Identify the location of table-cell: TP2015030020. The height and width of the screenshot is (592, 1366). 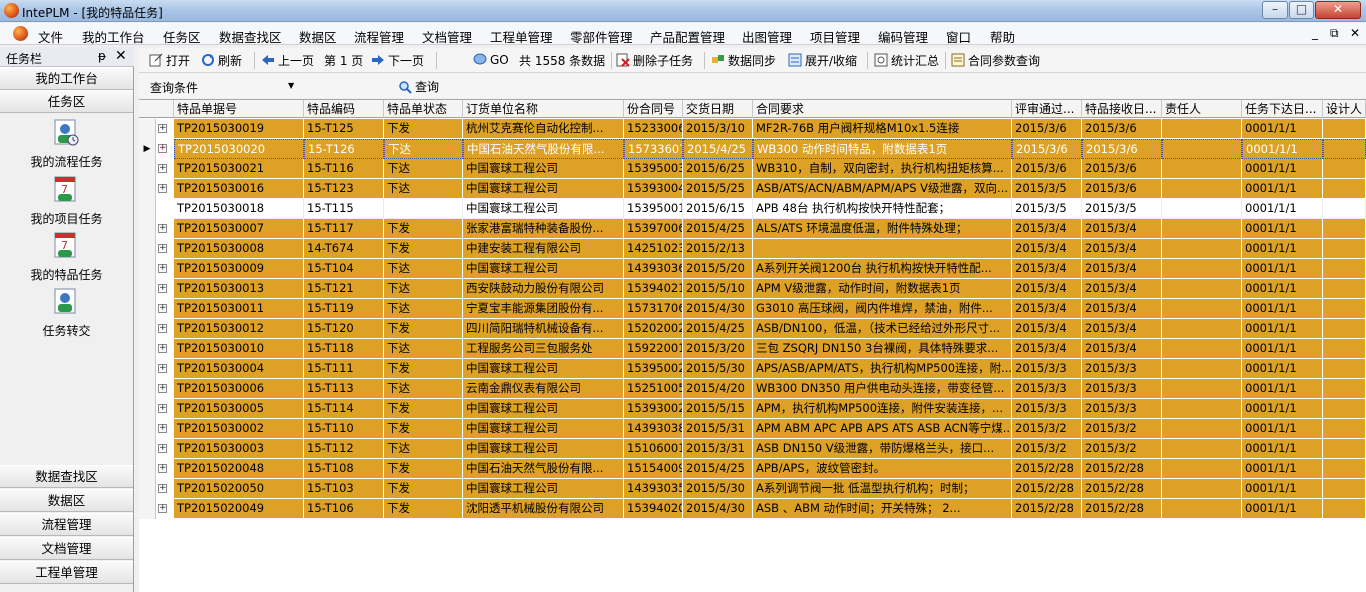
(239, 149).